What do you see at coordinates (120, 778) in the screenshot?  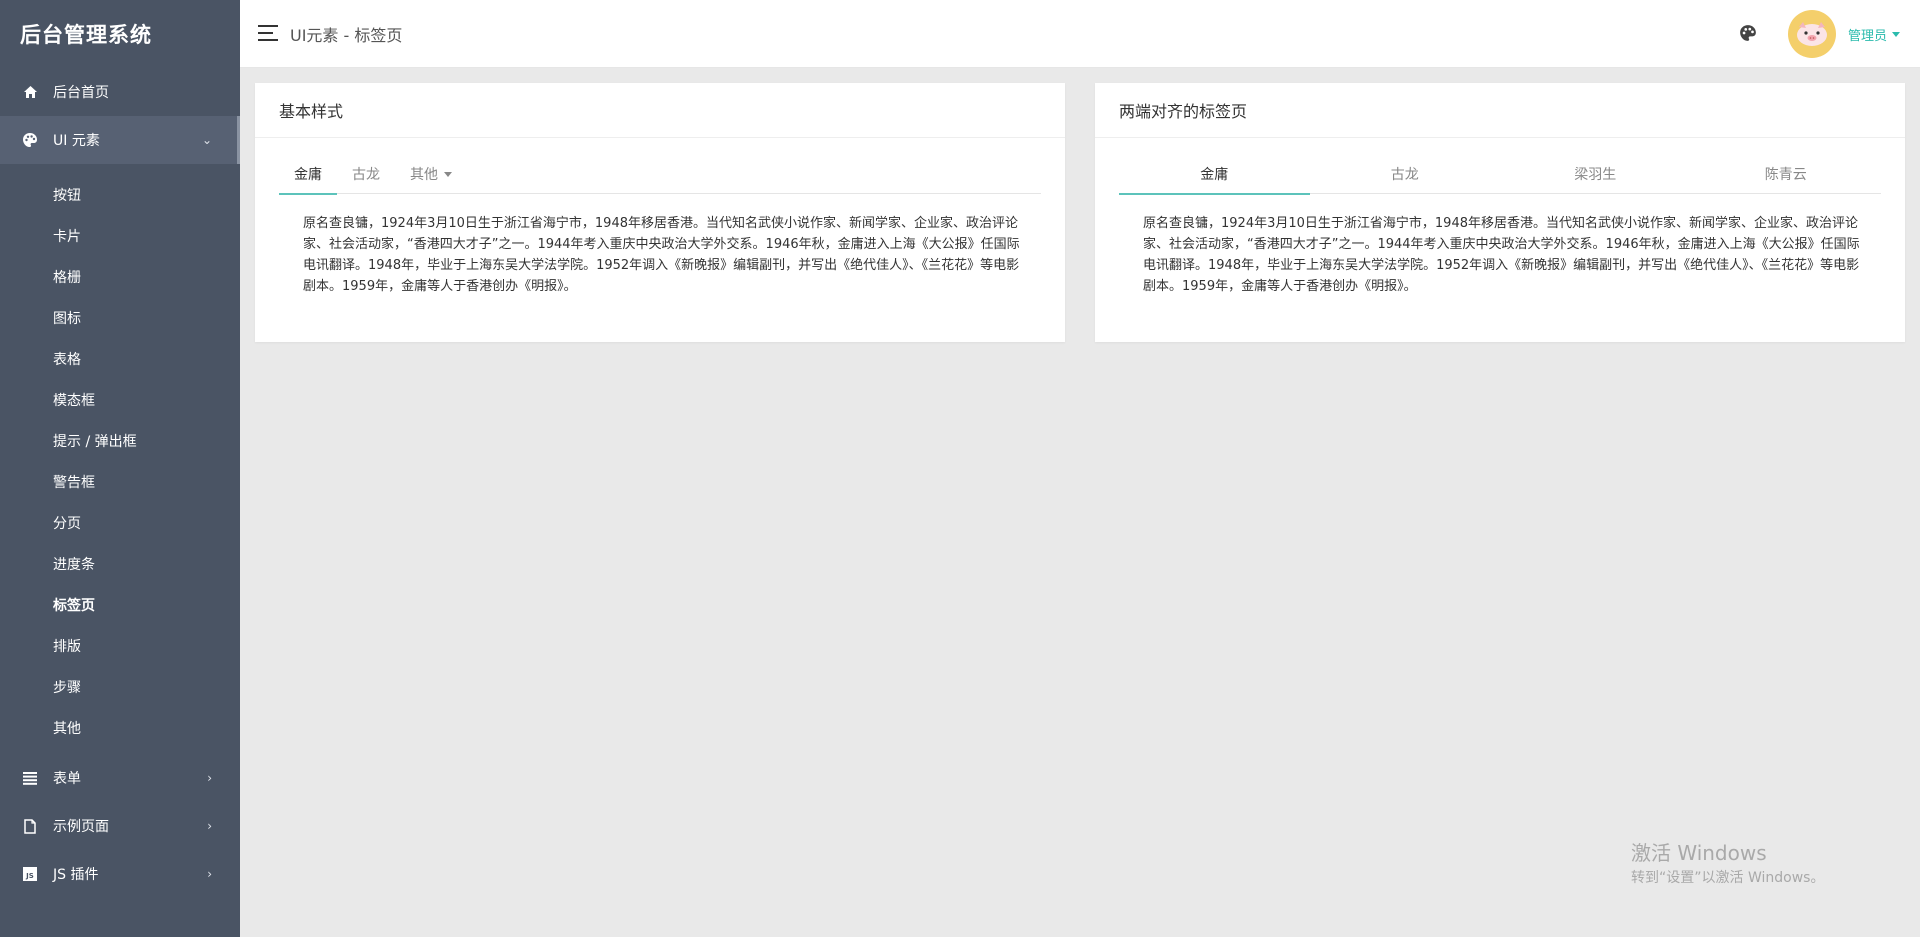 I see `sidebar-item-forms: 表单 ›` at bounding box center [120, 778].